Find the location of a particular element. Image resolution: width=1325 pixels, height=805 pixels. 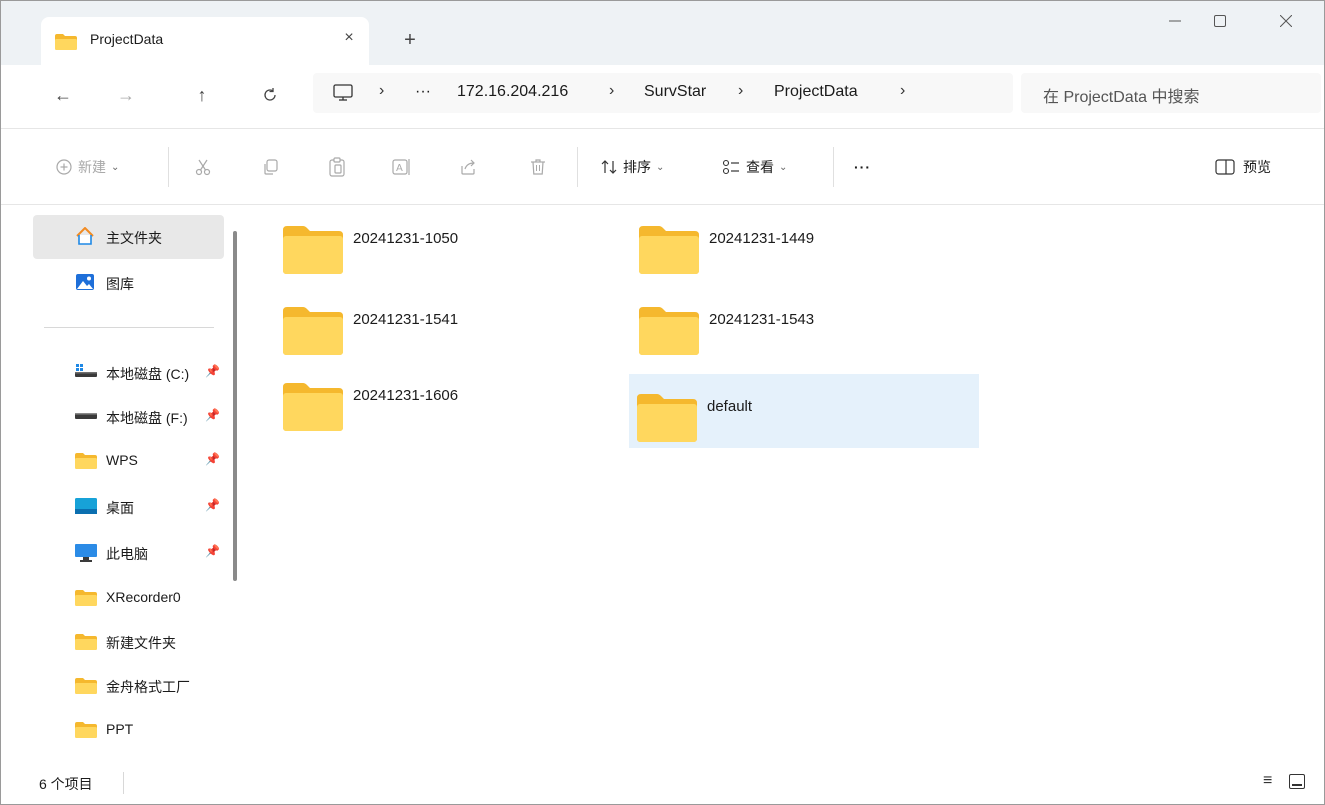

folder-item: 20241231-1606 is located at coordinates (422, 400).